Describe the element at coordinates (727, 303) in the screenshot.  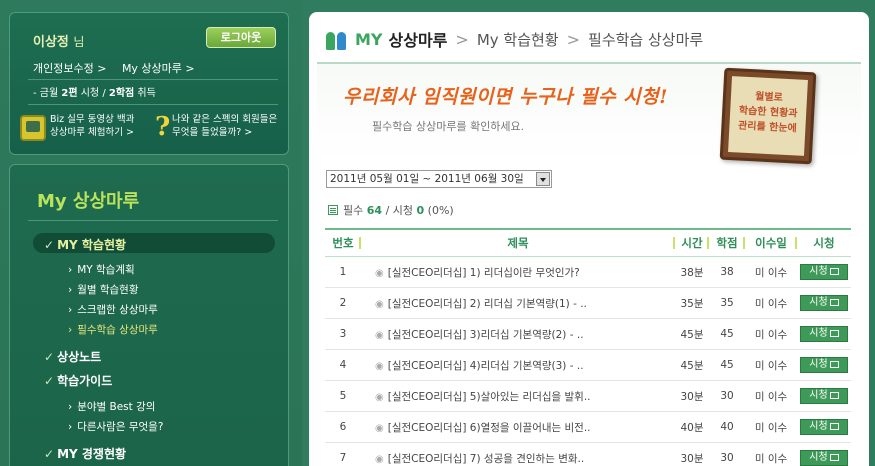
I see `course-credit: 35` at that location.